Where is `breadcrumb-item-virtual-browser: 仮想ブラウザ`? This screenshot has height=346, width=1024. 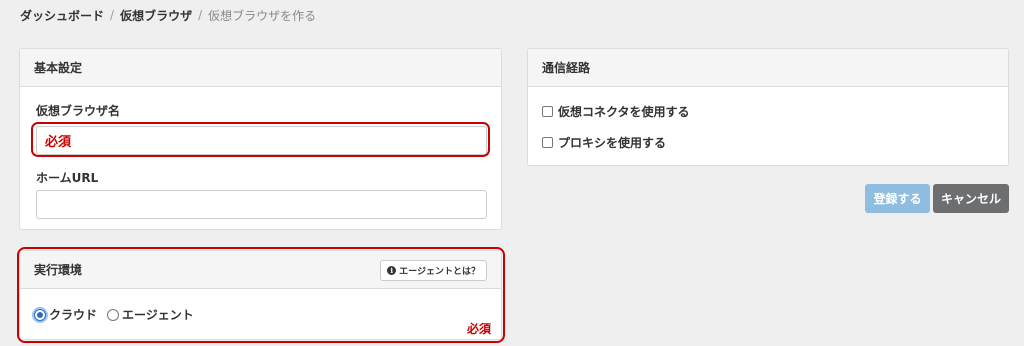
breadcrumb-item-virtual-browser: 仮想ブラウザ is located at coordinates (156, 15).